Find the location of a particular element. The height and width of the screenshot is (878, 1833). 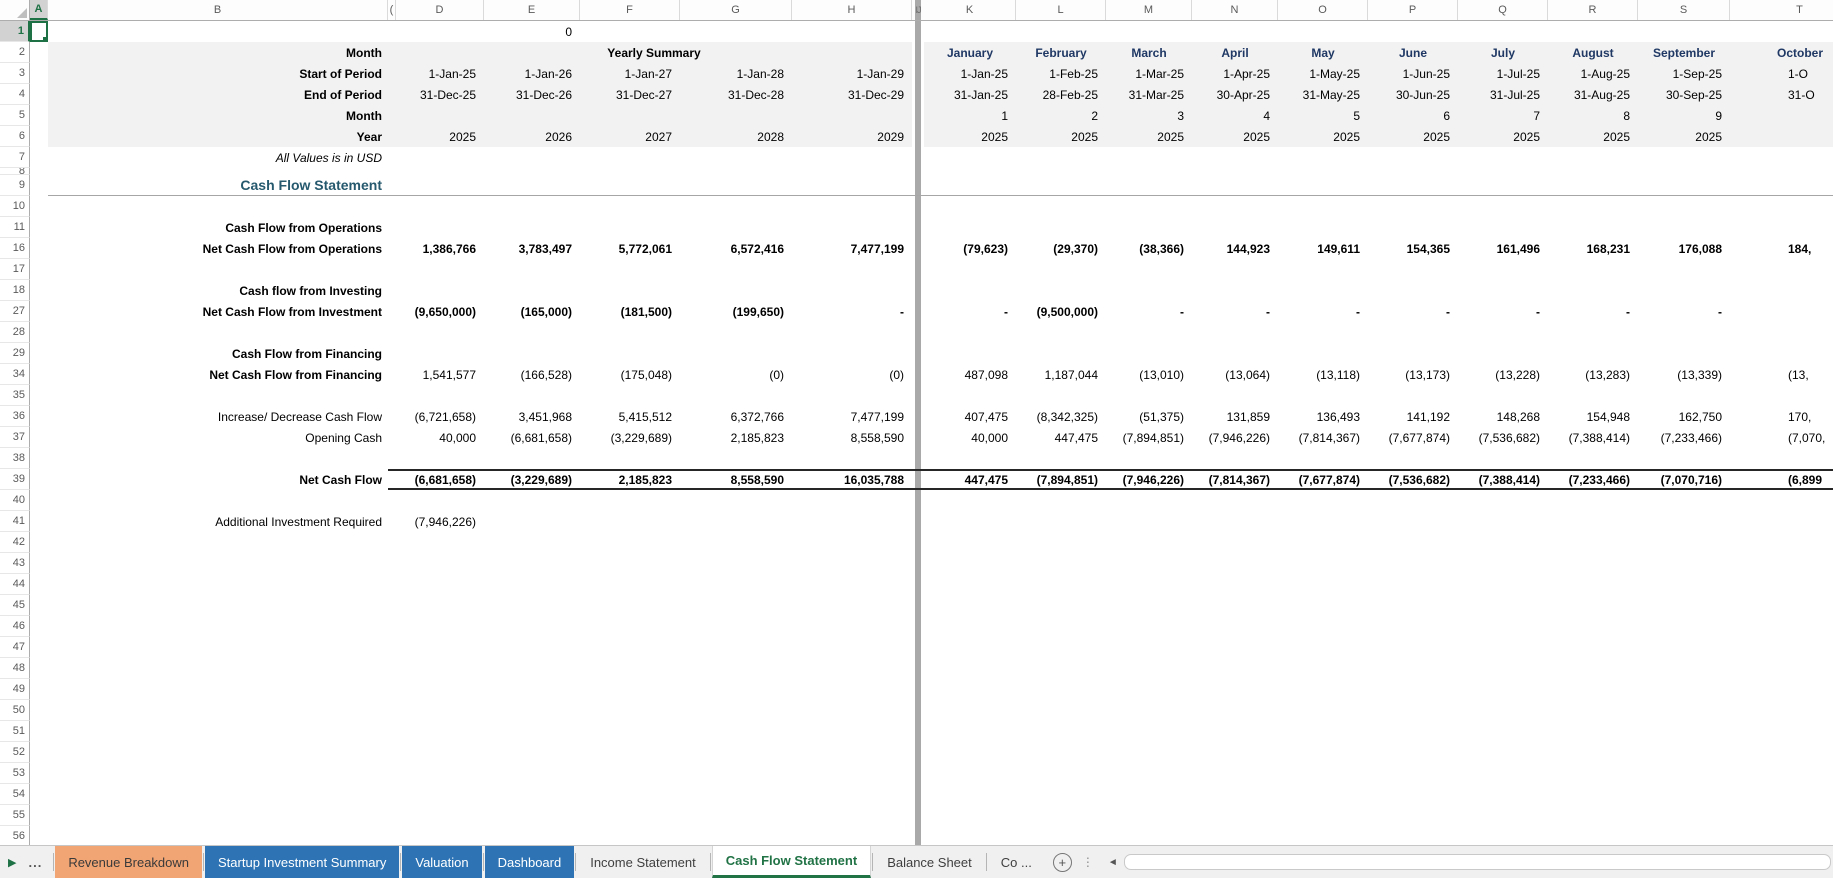

cell-N1 is located at coordinates (1235, 31).